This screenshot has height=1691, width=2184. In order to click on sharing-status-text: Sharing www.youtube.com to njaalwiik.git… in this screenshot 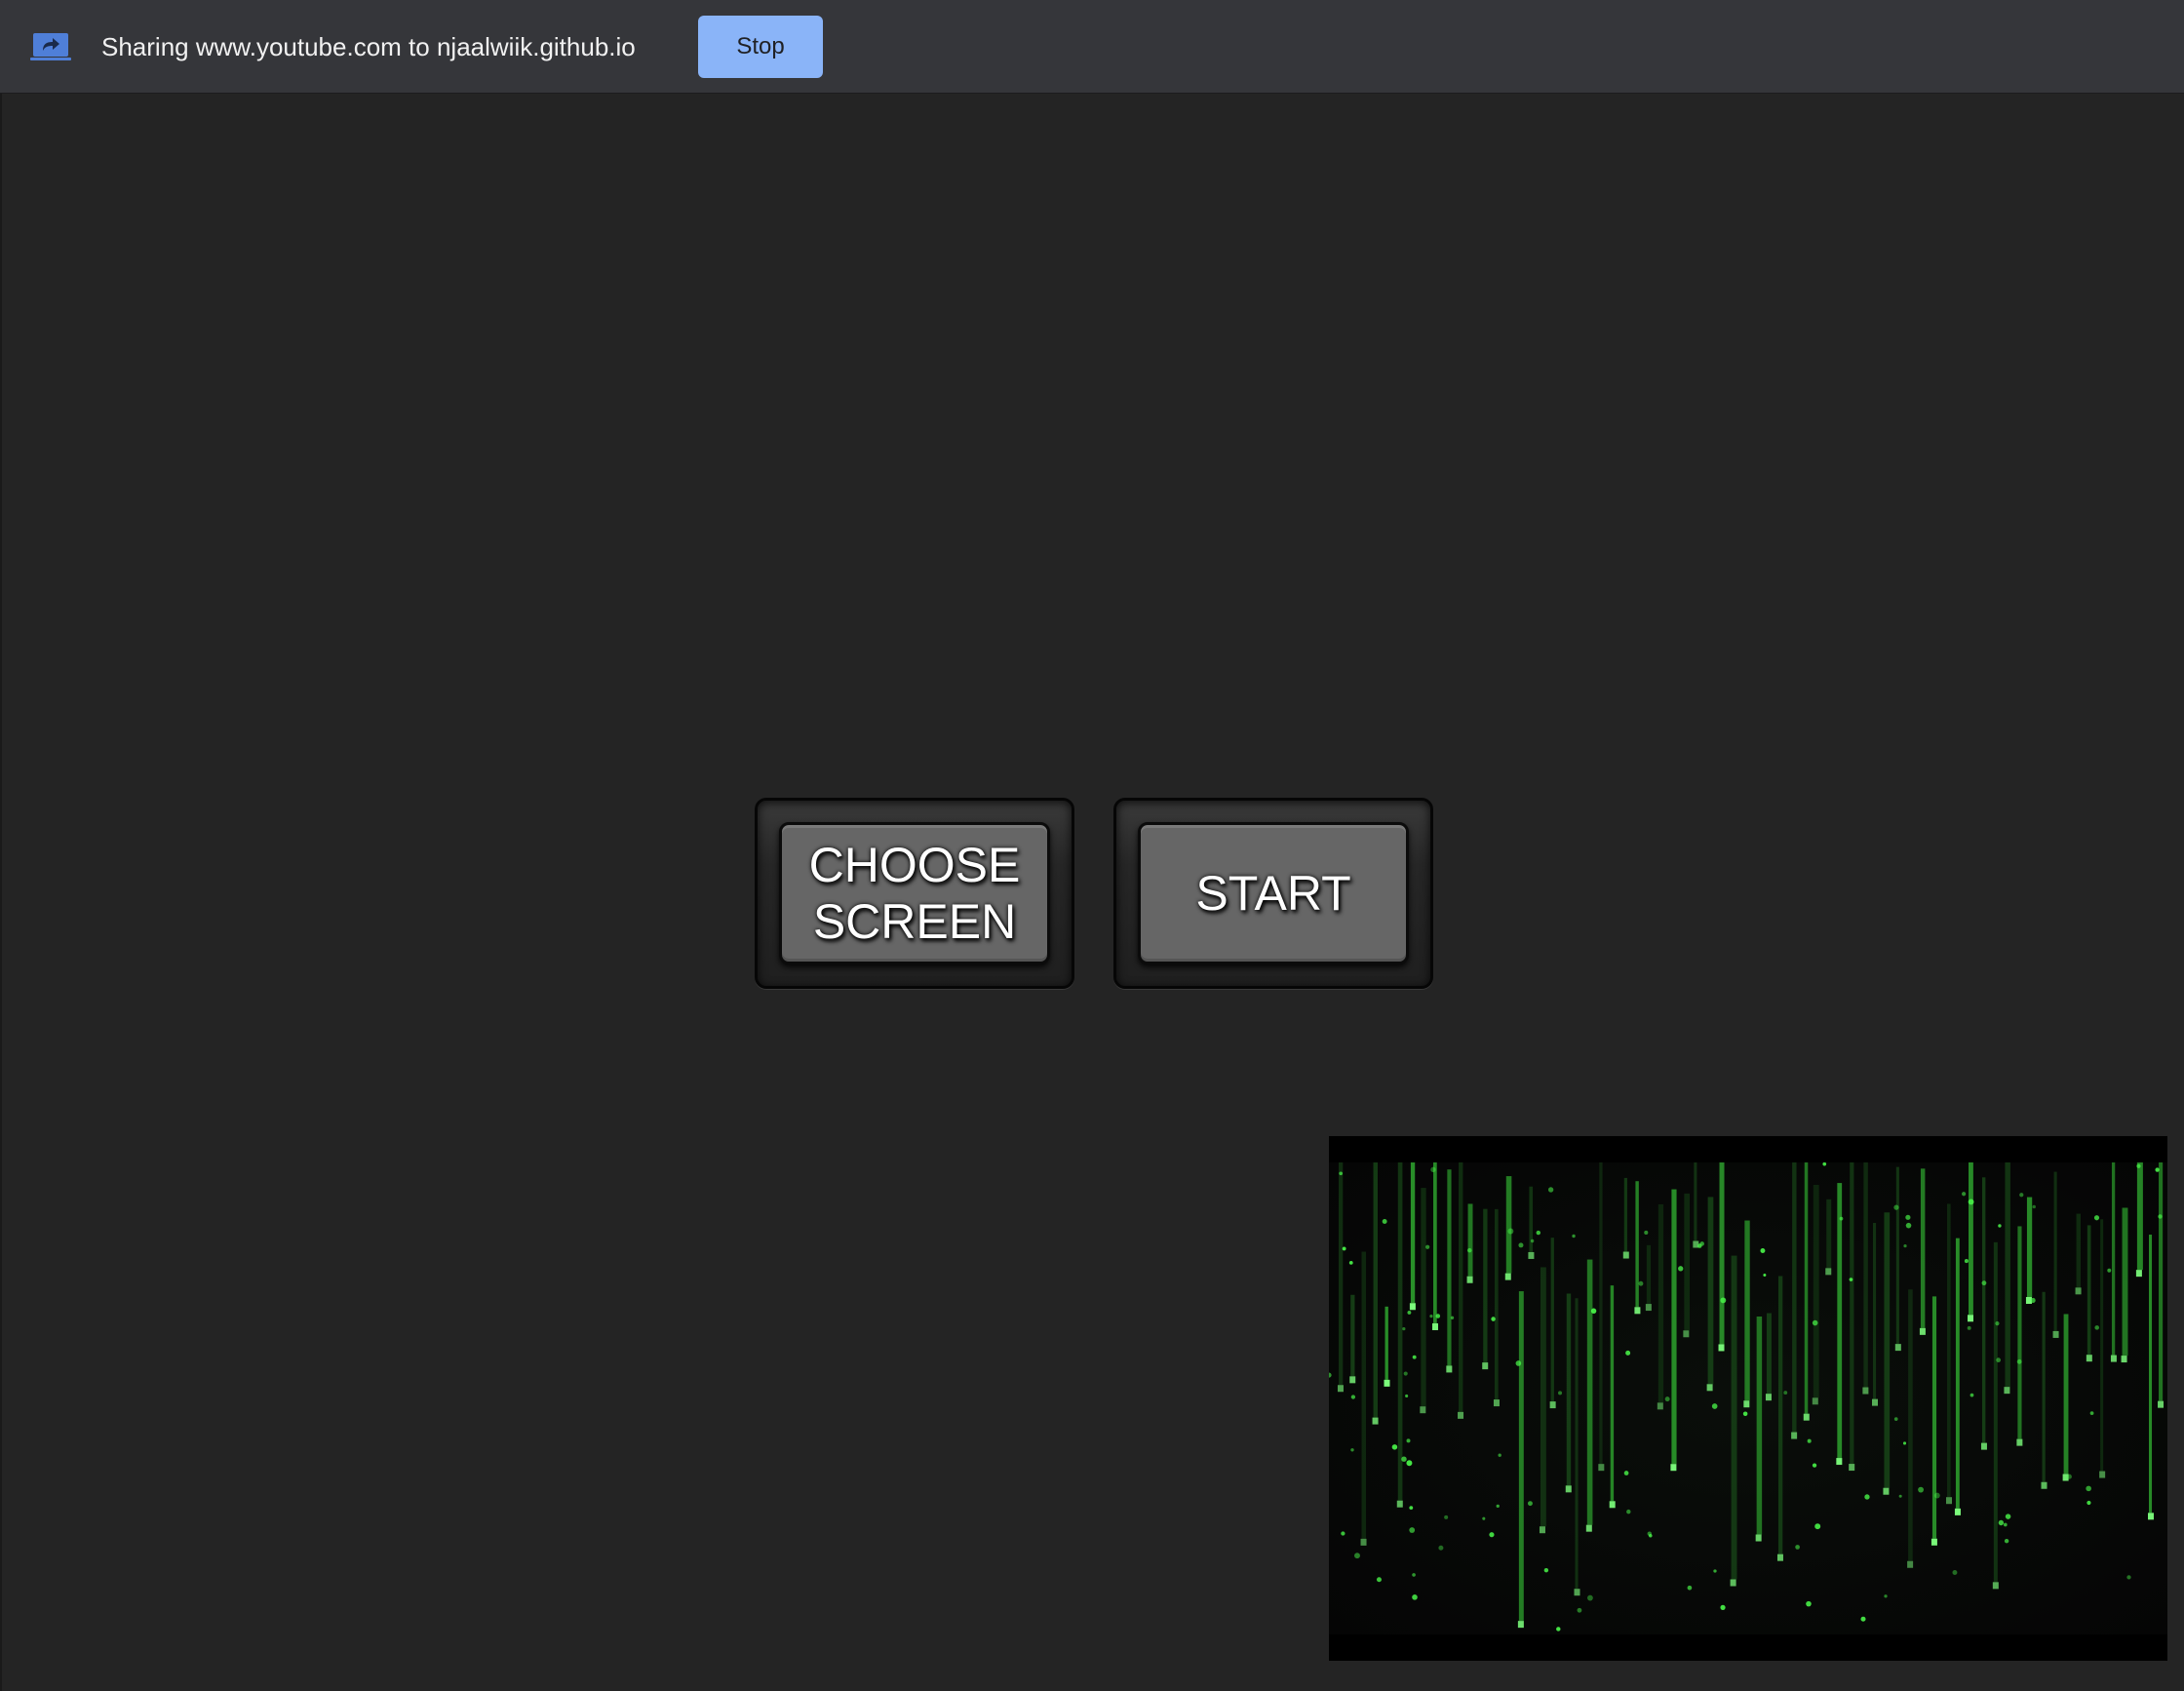, I will do `click(368, 46)`.